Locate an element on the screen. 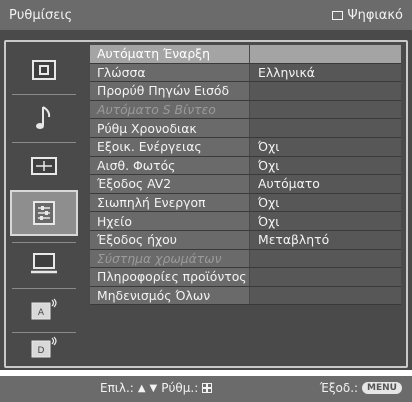 The height and width of the screenshot is (402, 412). menu-row-label: Αυτόματη Έναρξη is located at coordinates (169, 54).